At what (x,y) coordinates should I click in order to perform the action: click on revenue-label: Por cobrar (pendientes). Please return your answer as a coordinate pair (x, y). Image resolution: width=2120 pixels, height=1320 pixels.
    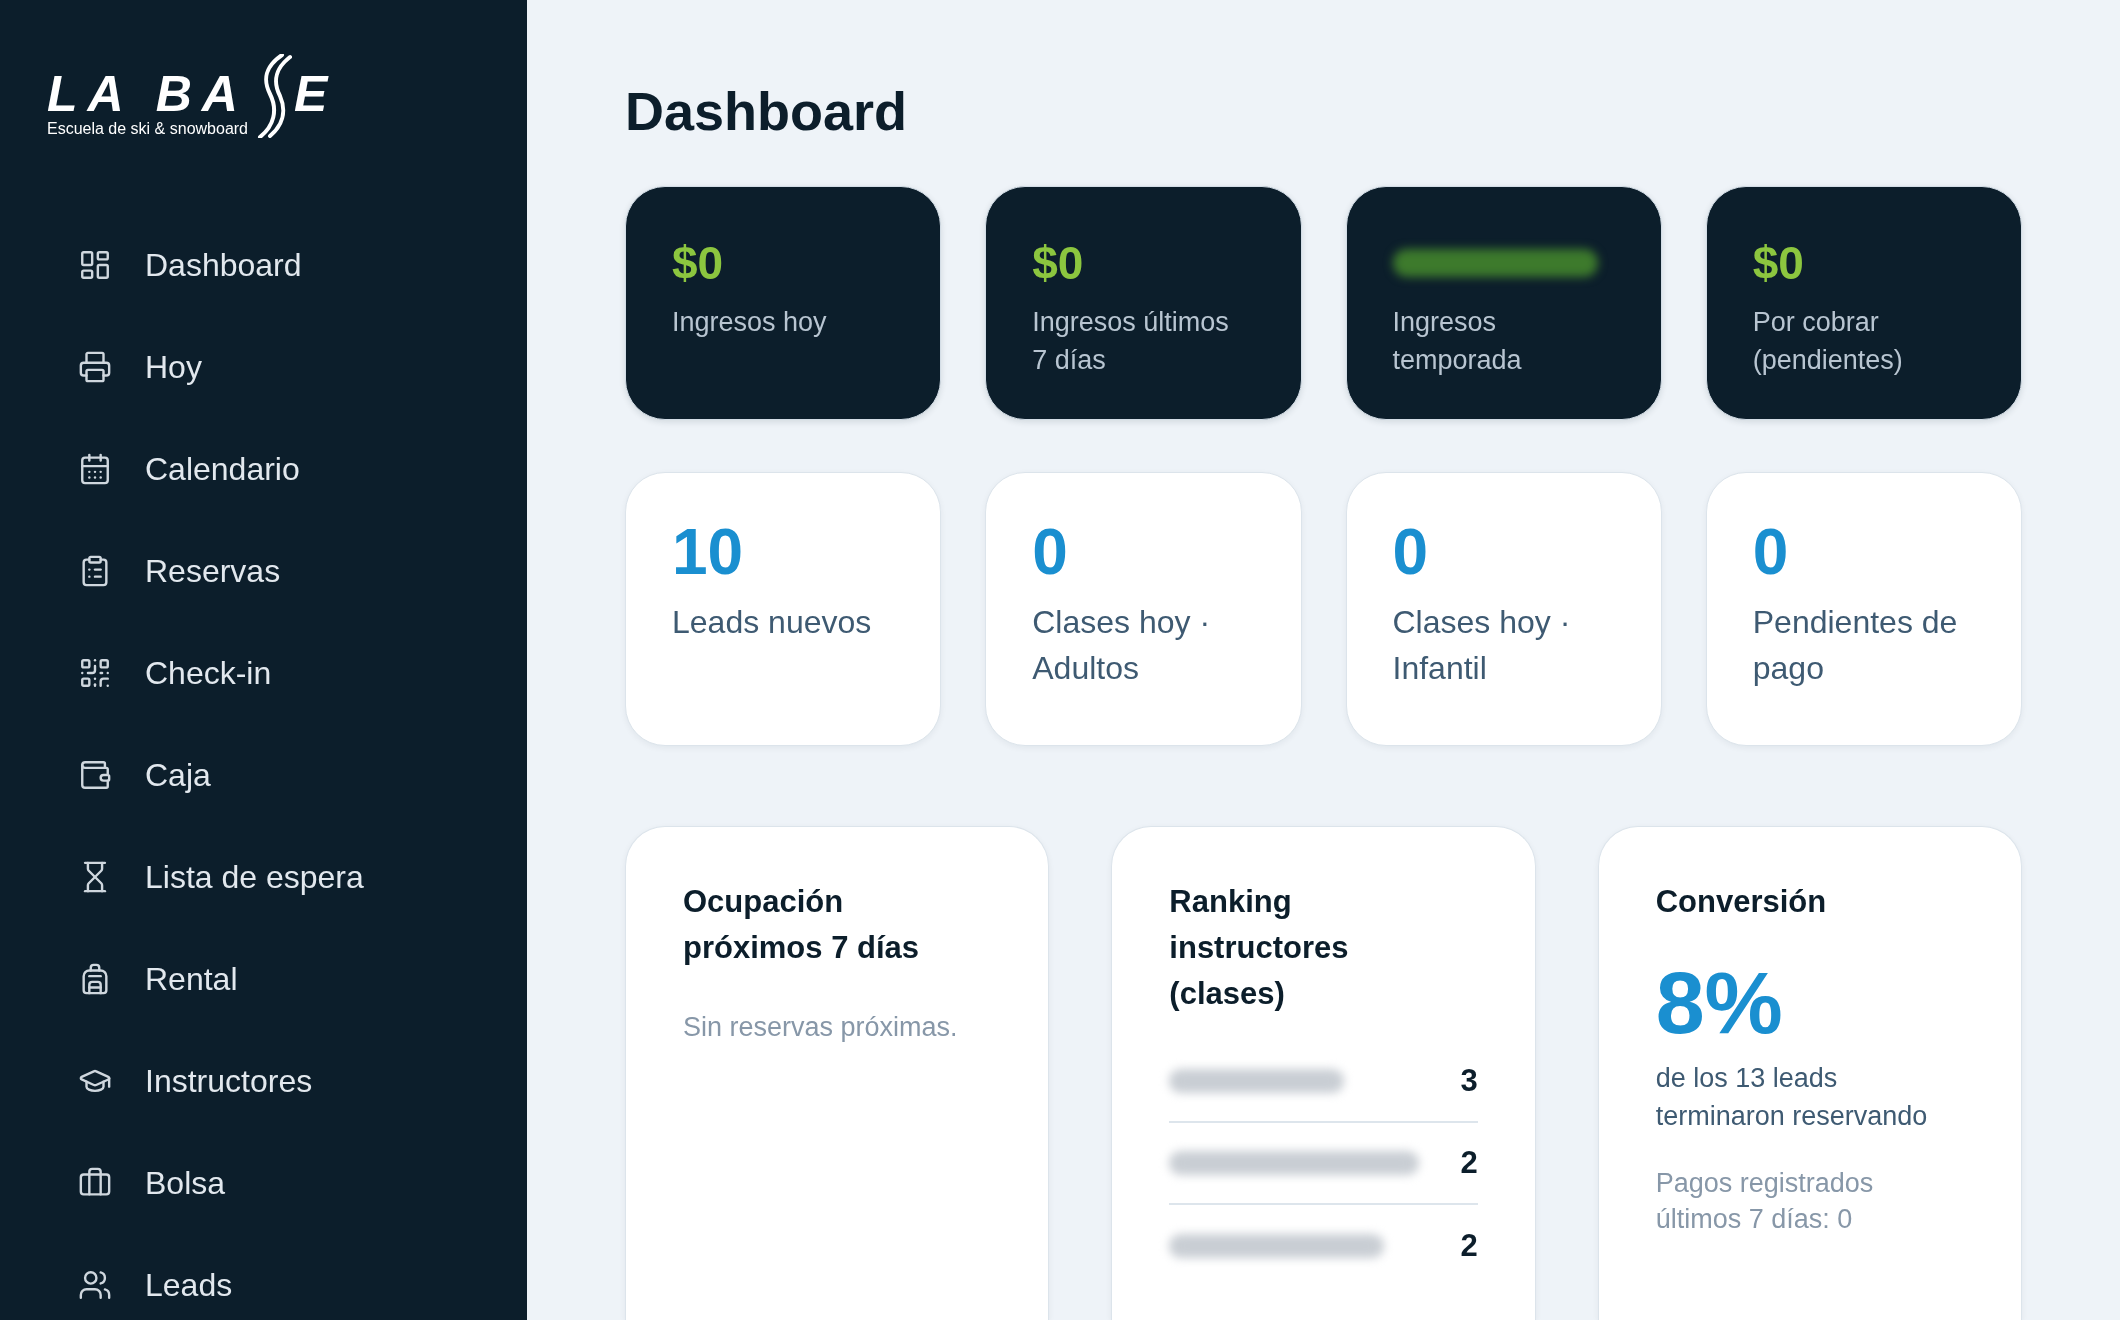
    Looking at the image, I should click on (1828, 341).